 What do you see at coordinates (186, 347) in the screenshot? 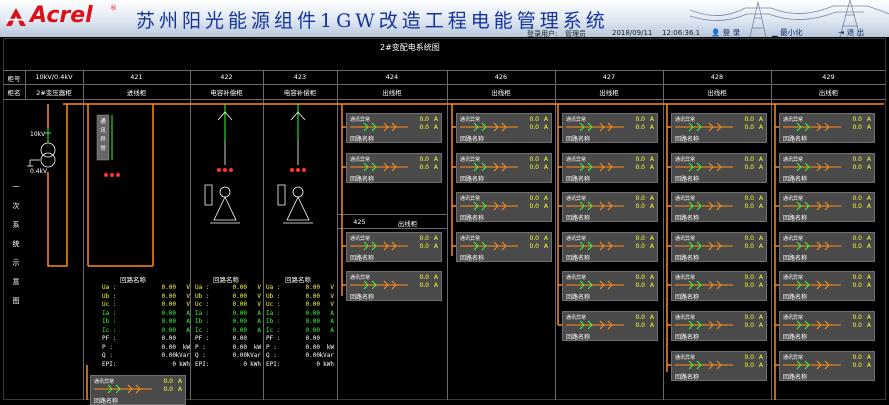
I see `measure-unit: kW` at bounding box center [186, 347].